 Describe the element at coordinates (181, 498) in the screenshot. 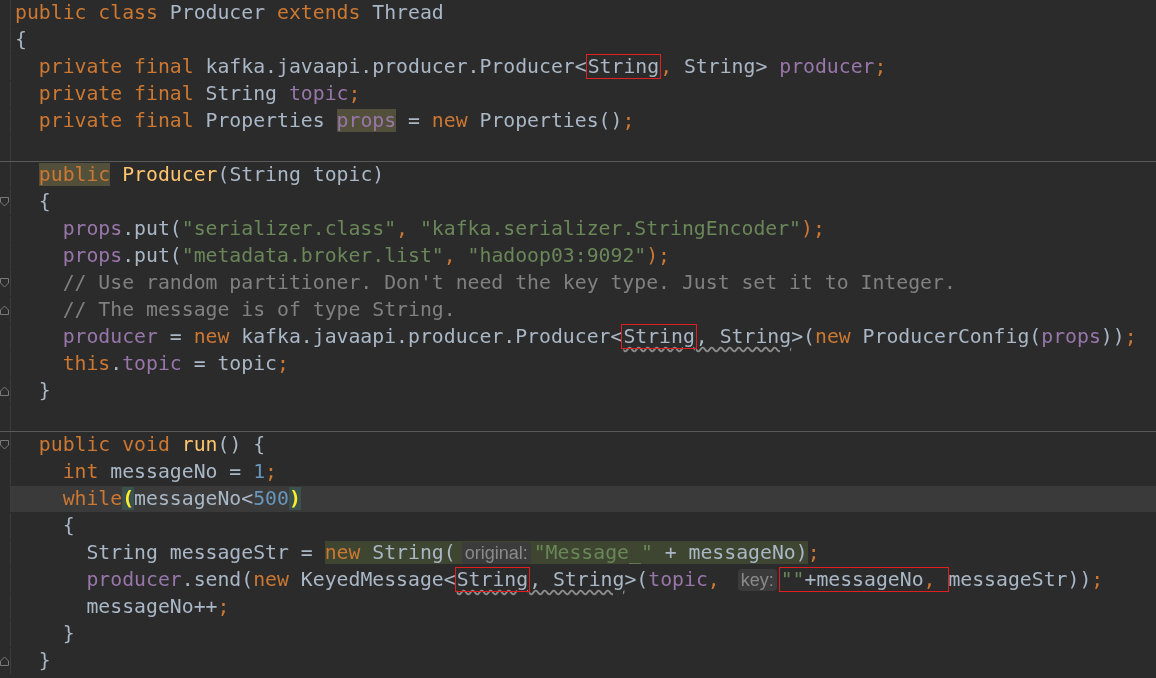

I see `code-line: while(messageNo<500)` at that location.